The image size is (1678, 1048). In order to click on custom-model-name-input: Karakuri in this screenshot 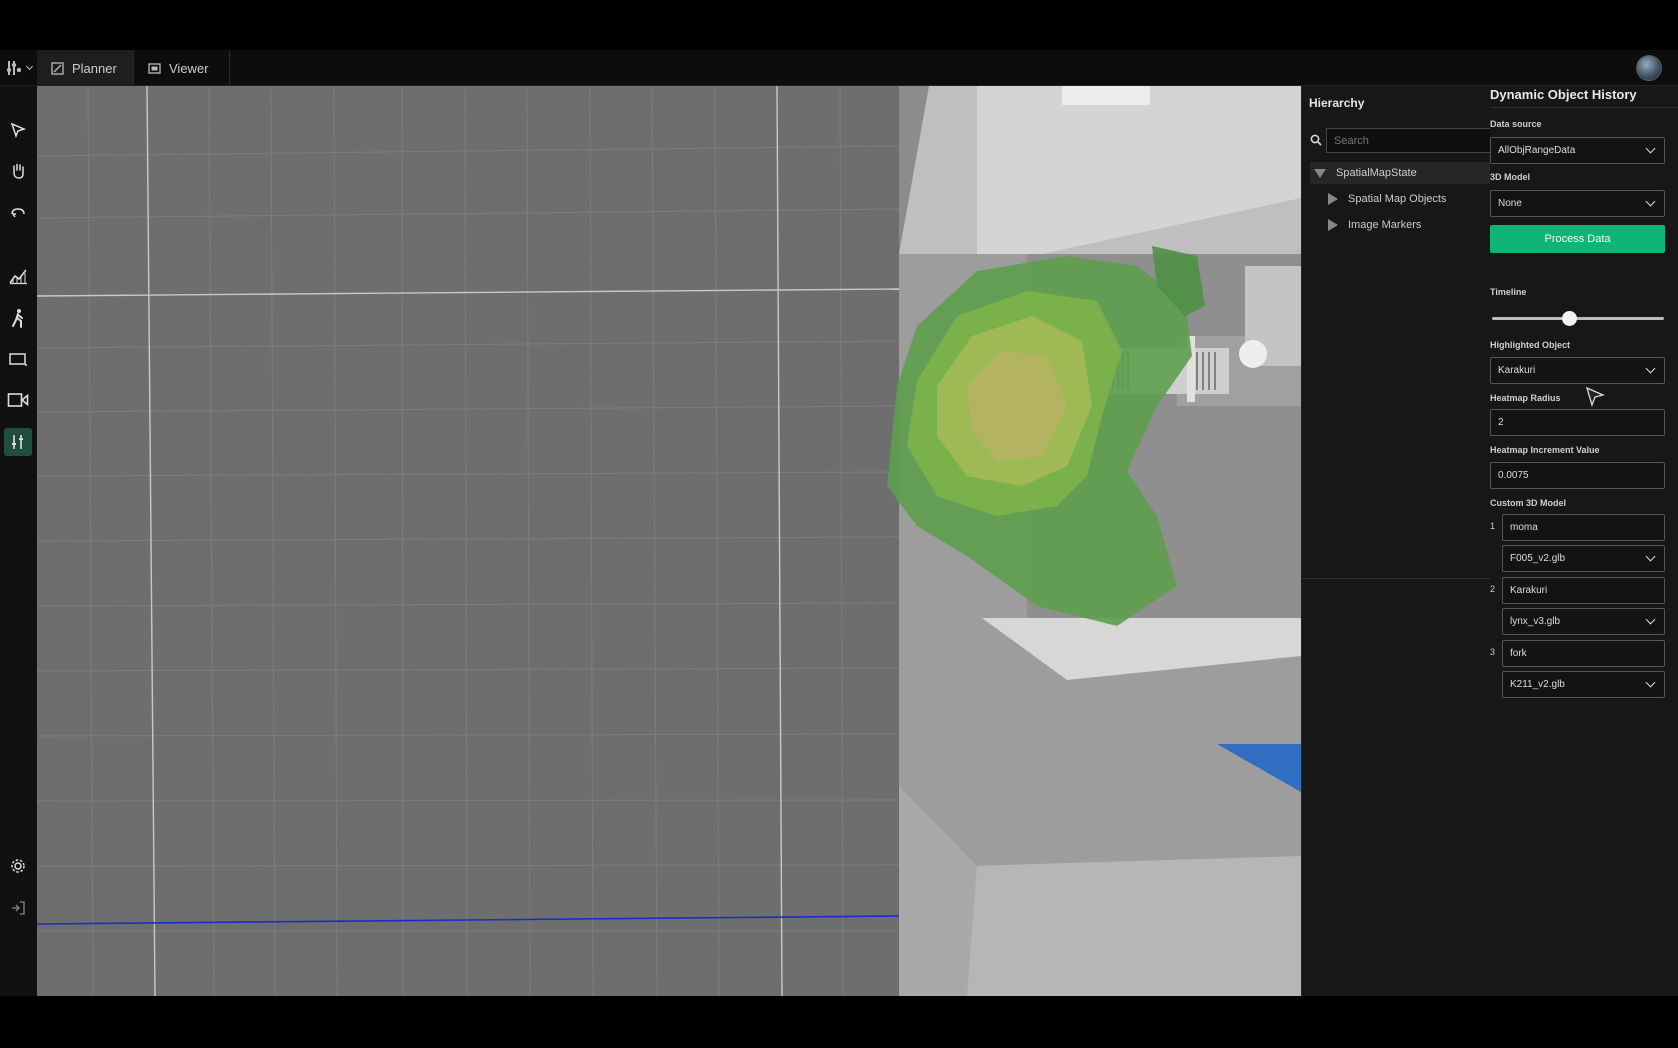, I will do `click(1583, 590)`.